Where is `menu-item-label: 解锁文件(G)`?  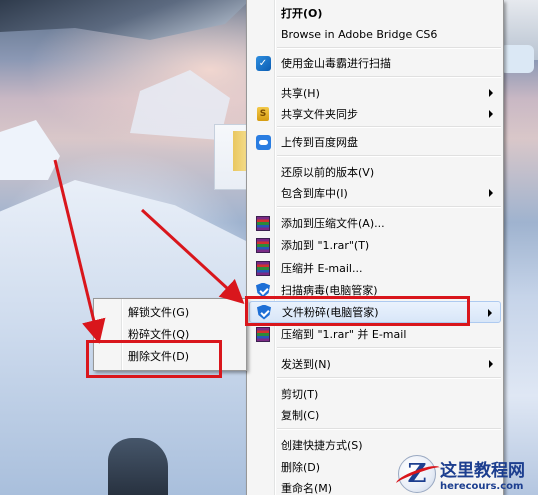 menu-item-label: 解锁文件(G) is located at coordinates (159, 312).